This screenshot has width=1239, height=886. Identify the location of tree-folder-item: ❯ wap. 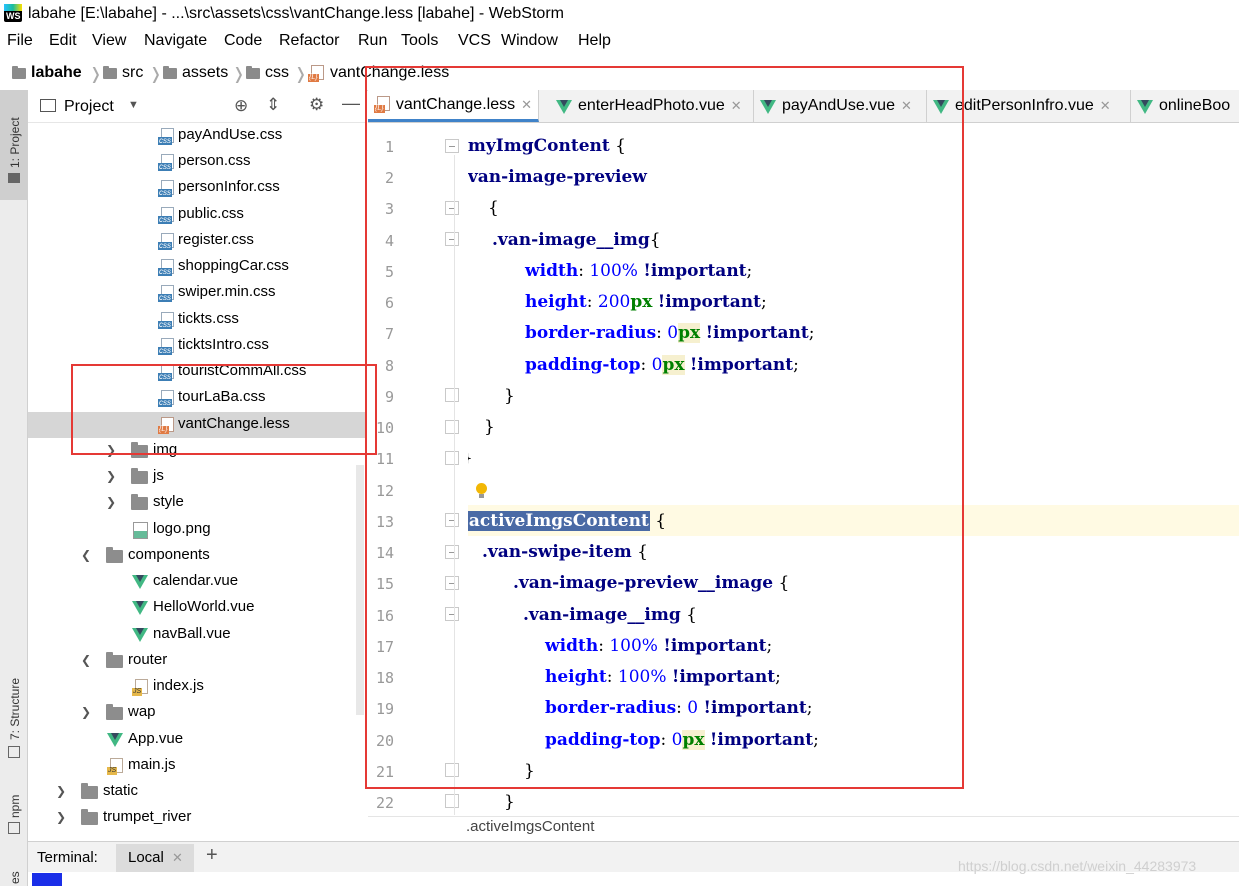
(197, 713).